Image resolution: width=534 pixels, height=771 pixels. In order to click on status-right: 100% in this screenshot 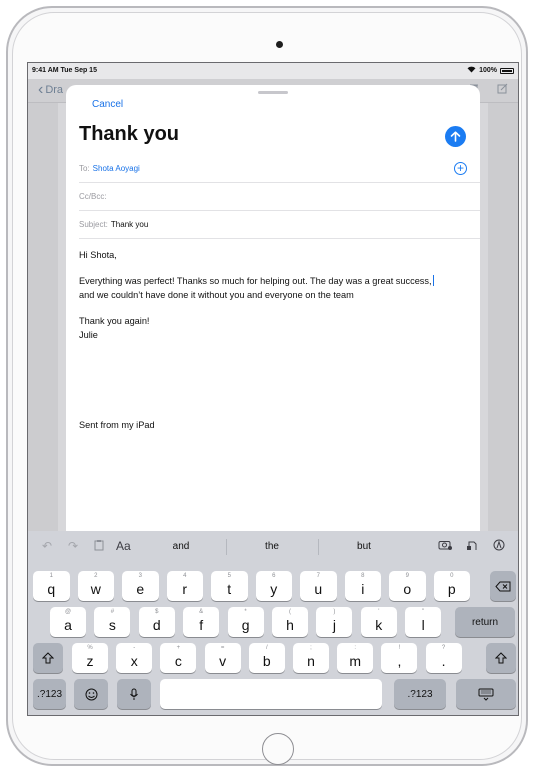, I will do `click(490, 70)`.